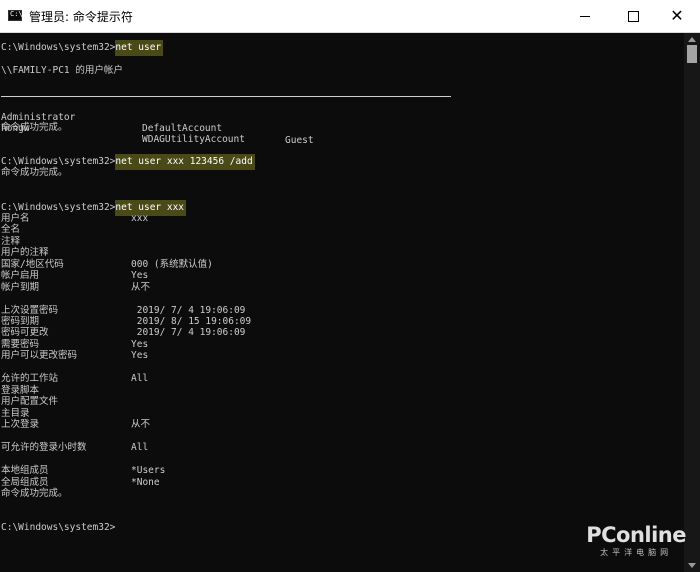 Image resolution: width=700 pixels, height=572 pixels. Describe the element at coordinates (148, 470) in the screenshot. I see `detail-value: *Users` at that location.